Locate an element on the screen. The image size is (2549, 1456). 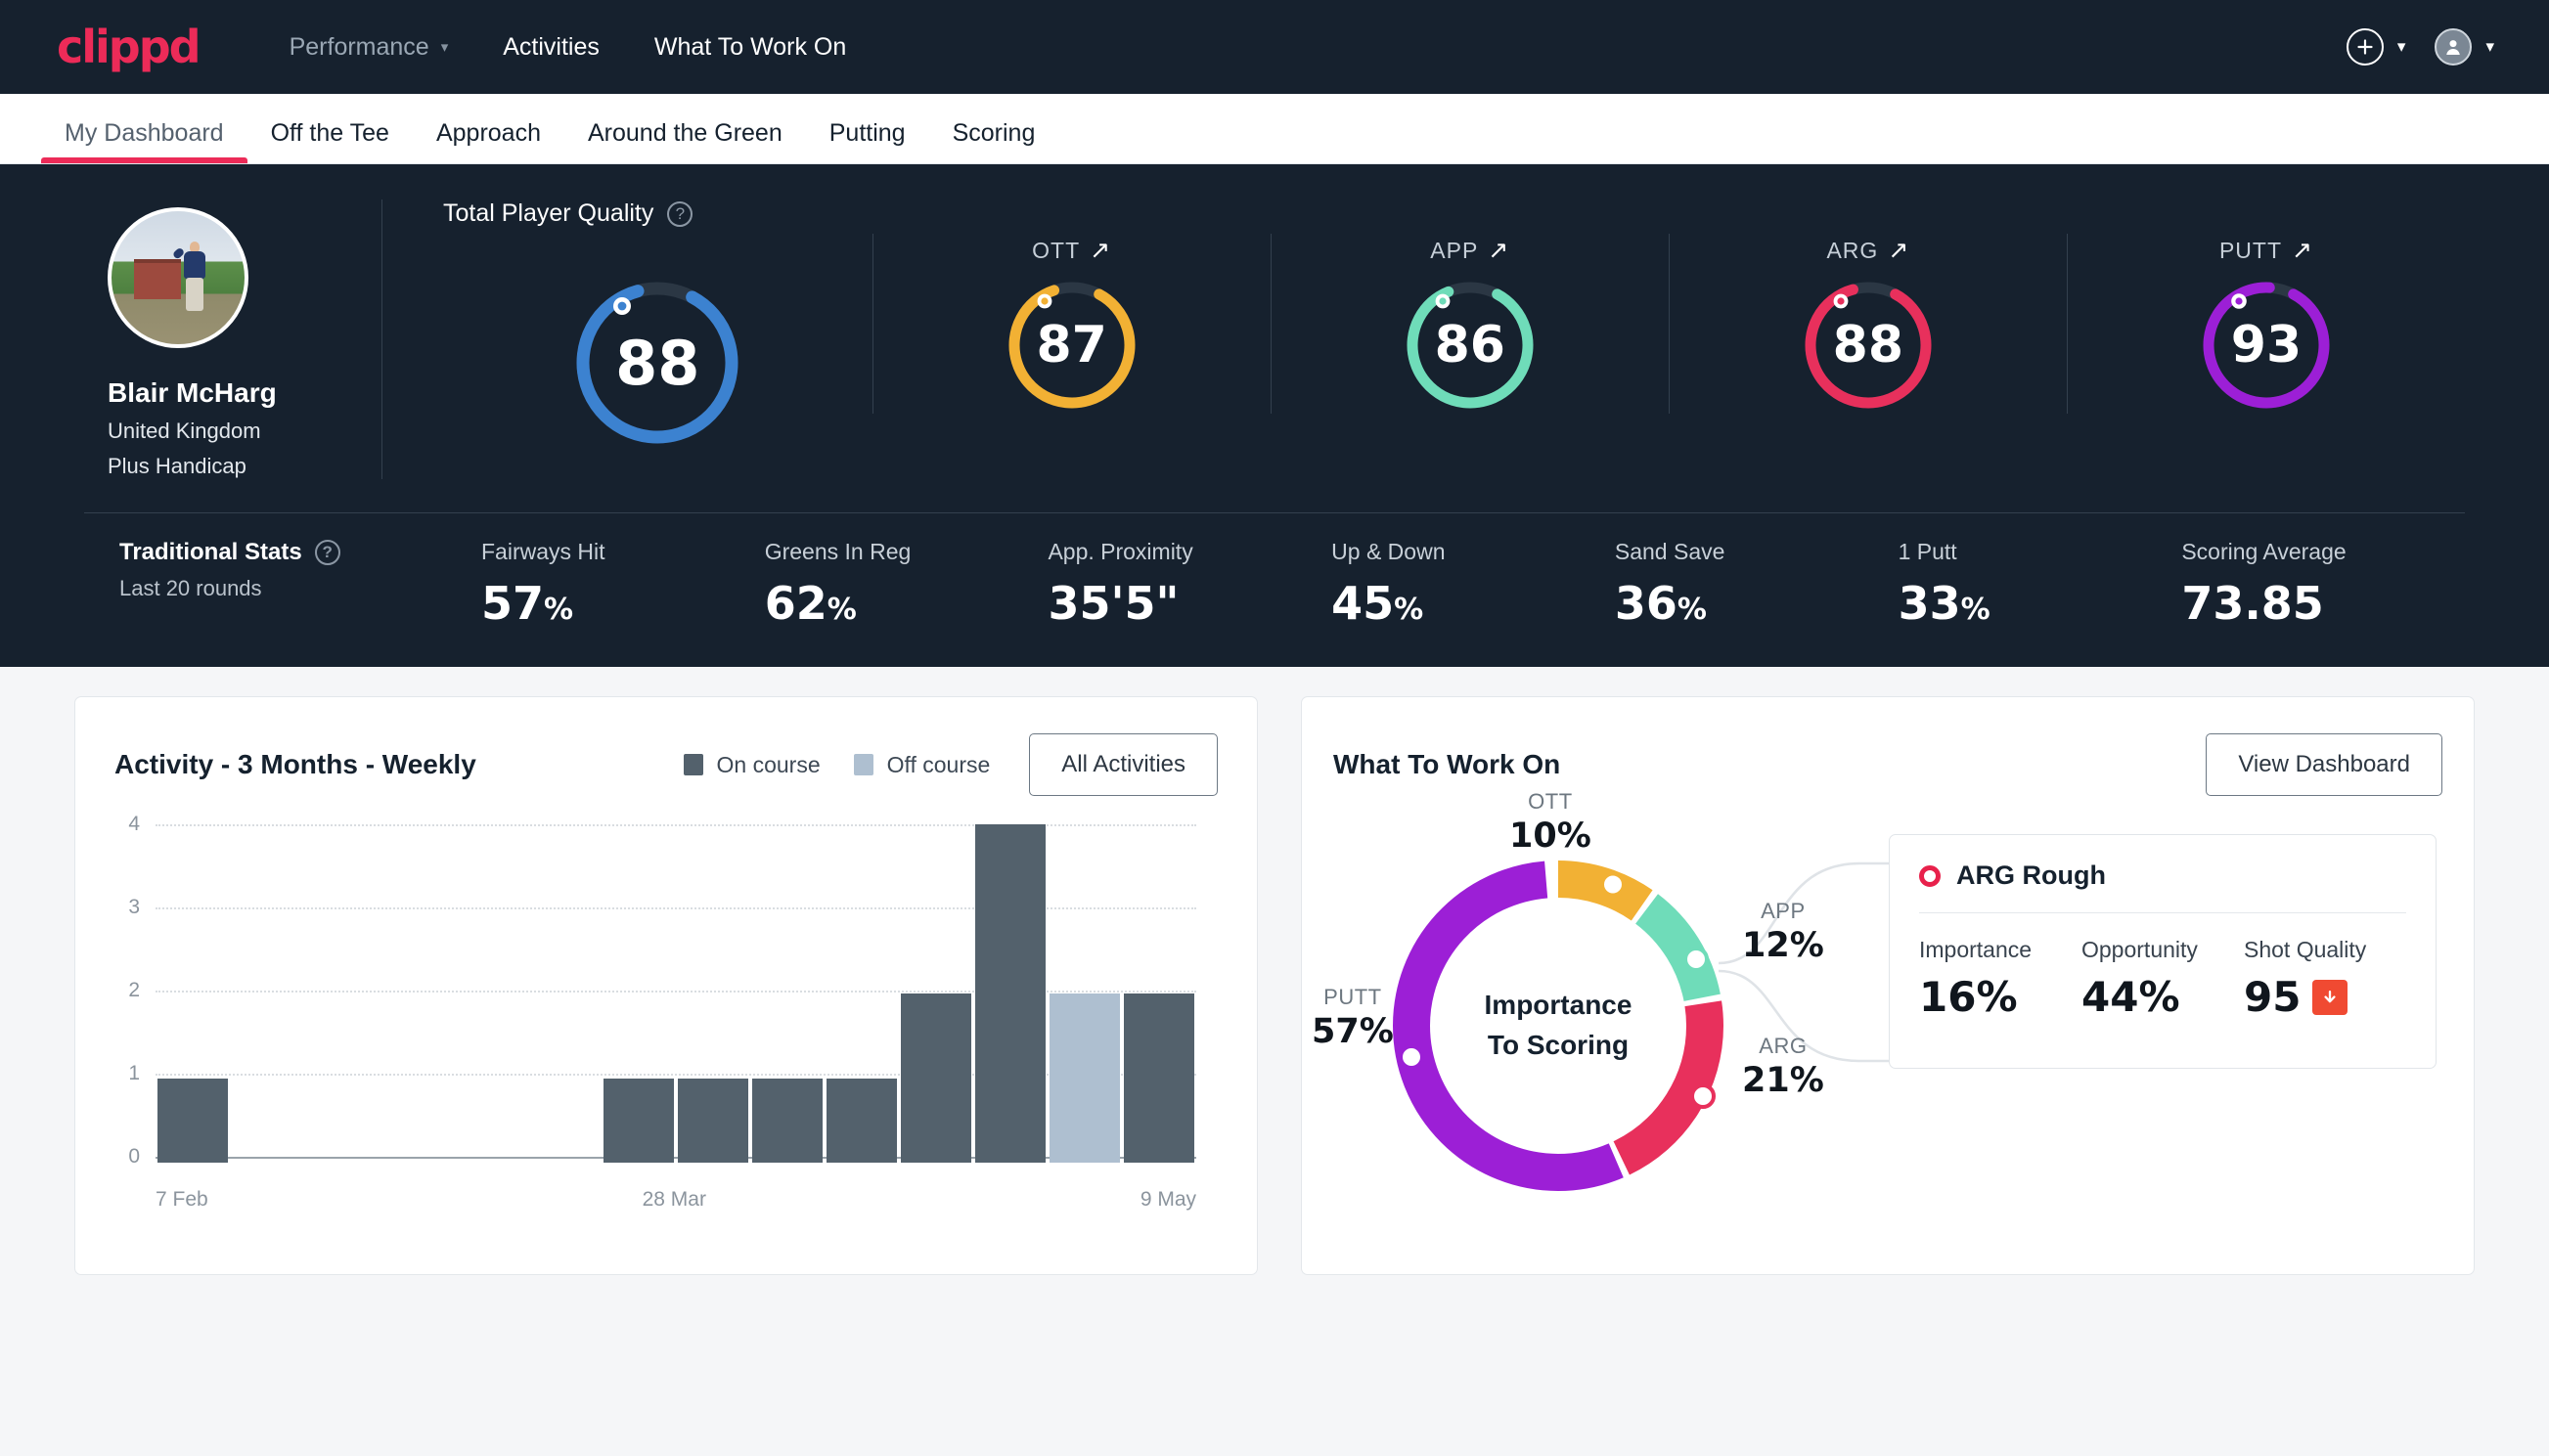
importance-donut-chart: Importance To Scoring is located at coordinates (1558, 1026).